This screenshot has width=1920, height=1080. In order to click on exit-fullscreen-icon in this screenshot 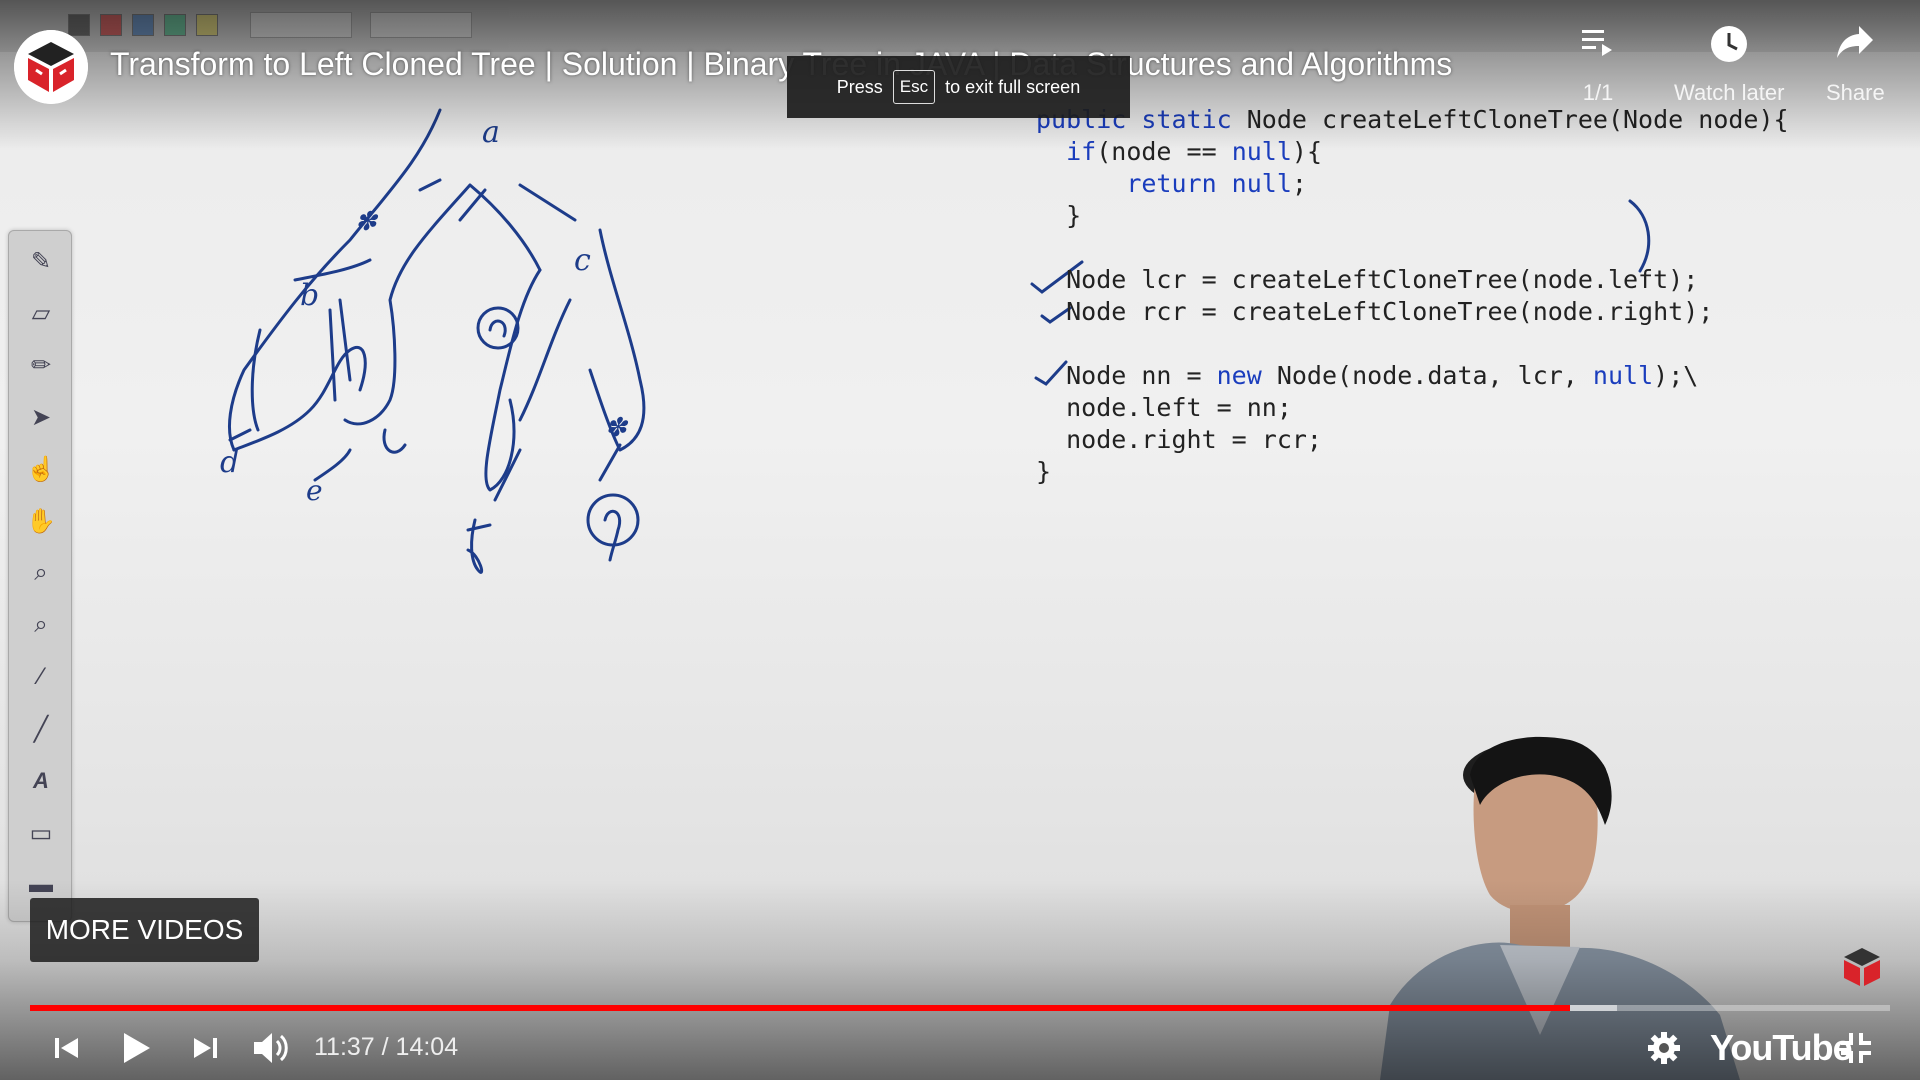, I will do `click(1856, 1048)`.